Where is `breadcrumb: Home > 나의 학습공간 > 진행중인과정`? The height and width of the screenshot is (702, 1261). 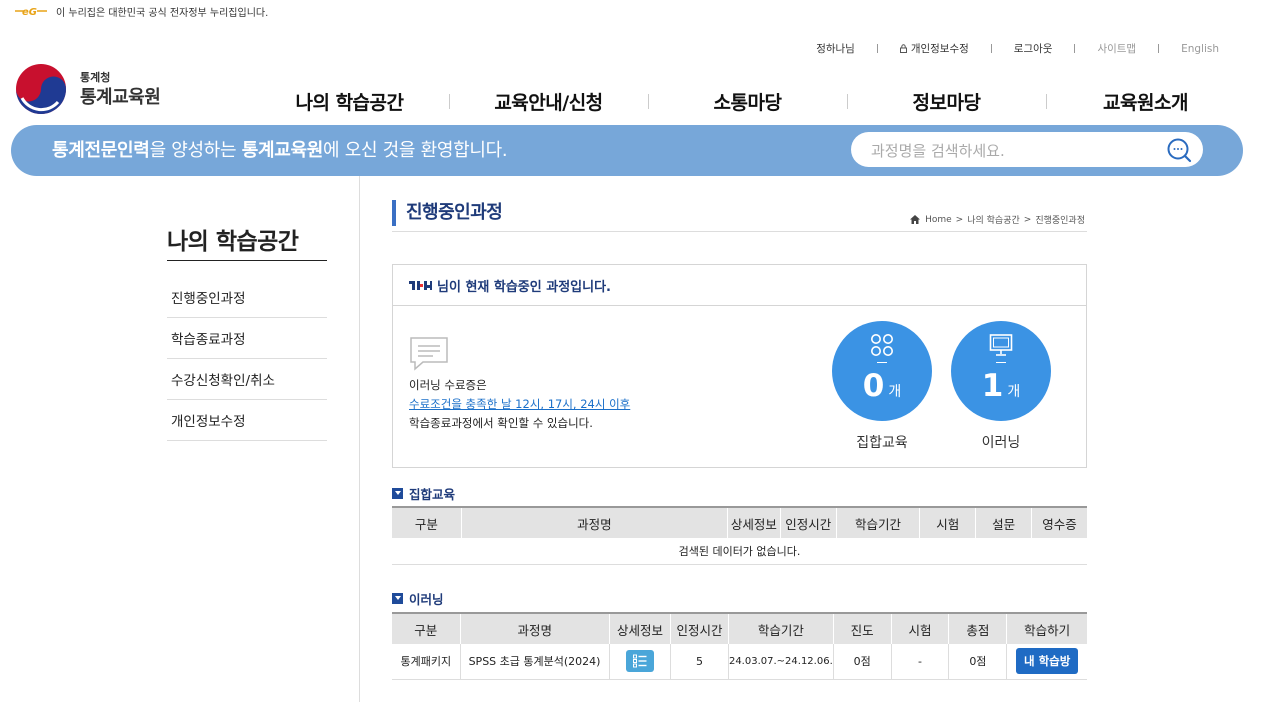
breadcrumb: Home > 나의 학습공간 > 진행중인과정 is located at coordinates (998, 219).